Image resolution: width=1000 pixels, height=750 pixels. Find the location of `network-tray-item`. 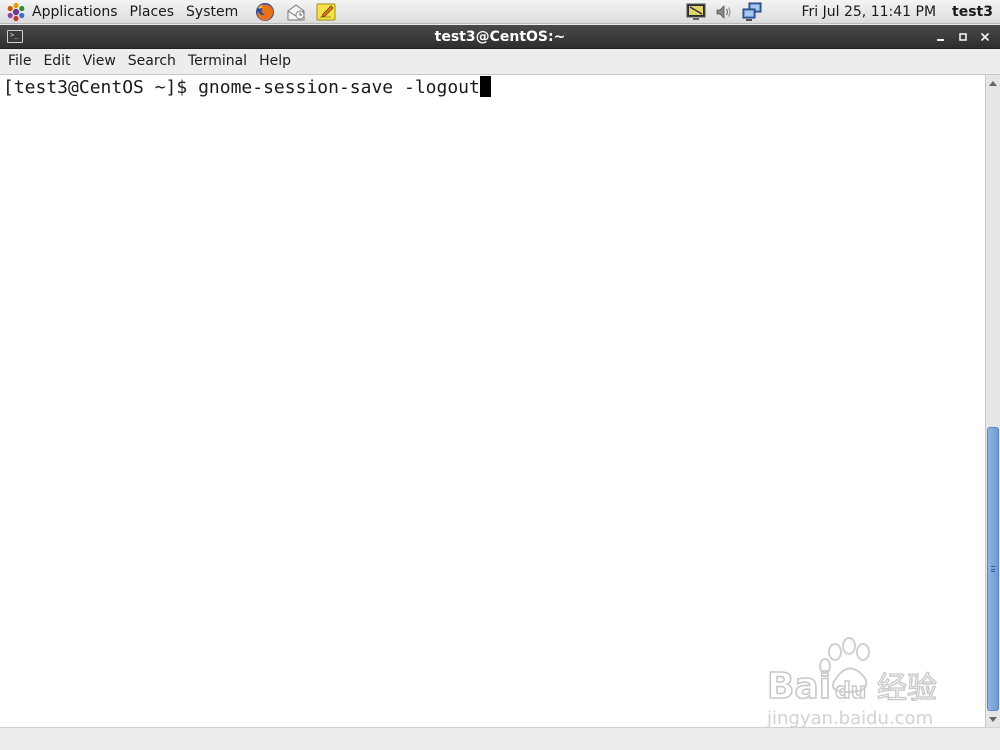

network-tray-item is located at coordinates (752, 12).